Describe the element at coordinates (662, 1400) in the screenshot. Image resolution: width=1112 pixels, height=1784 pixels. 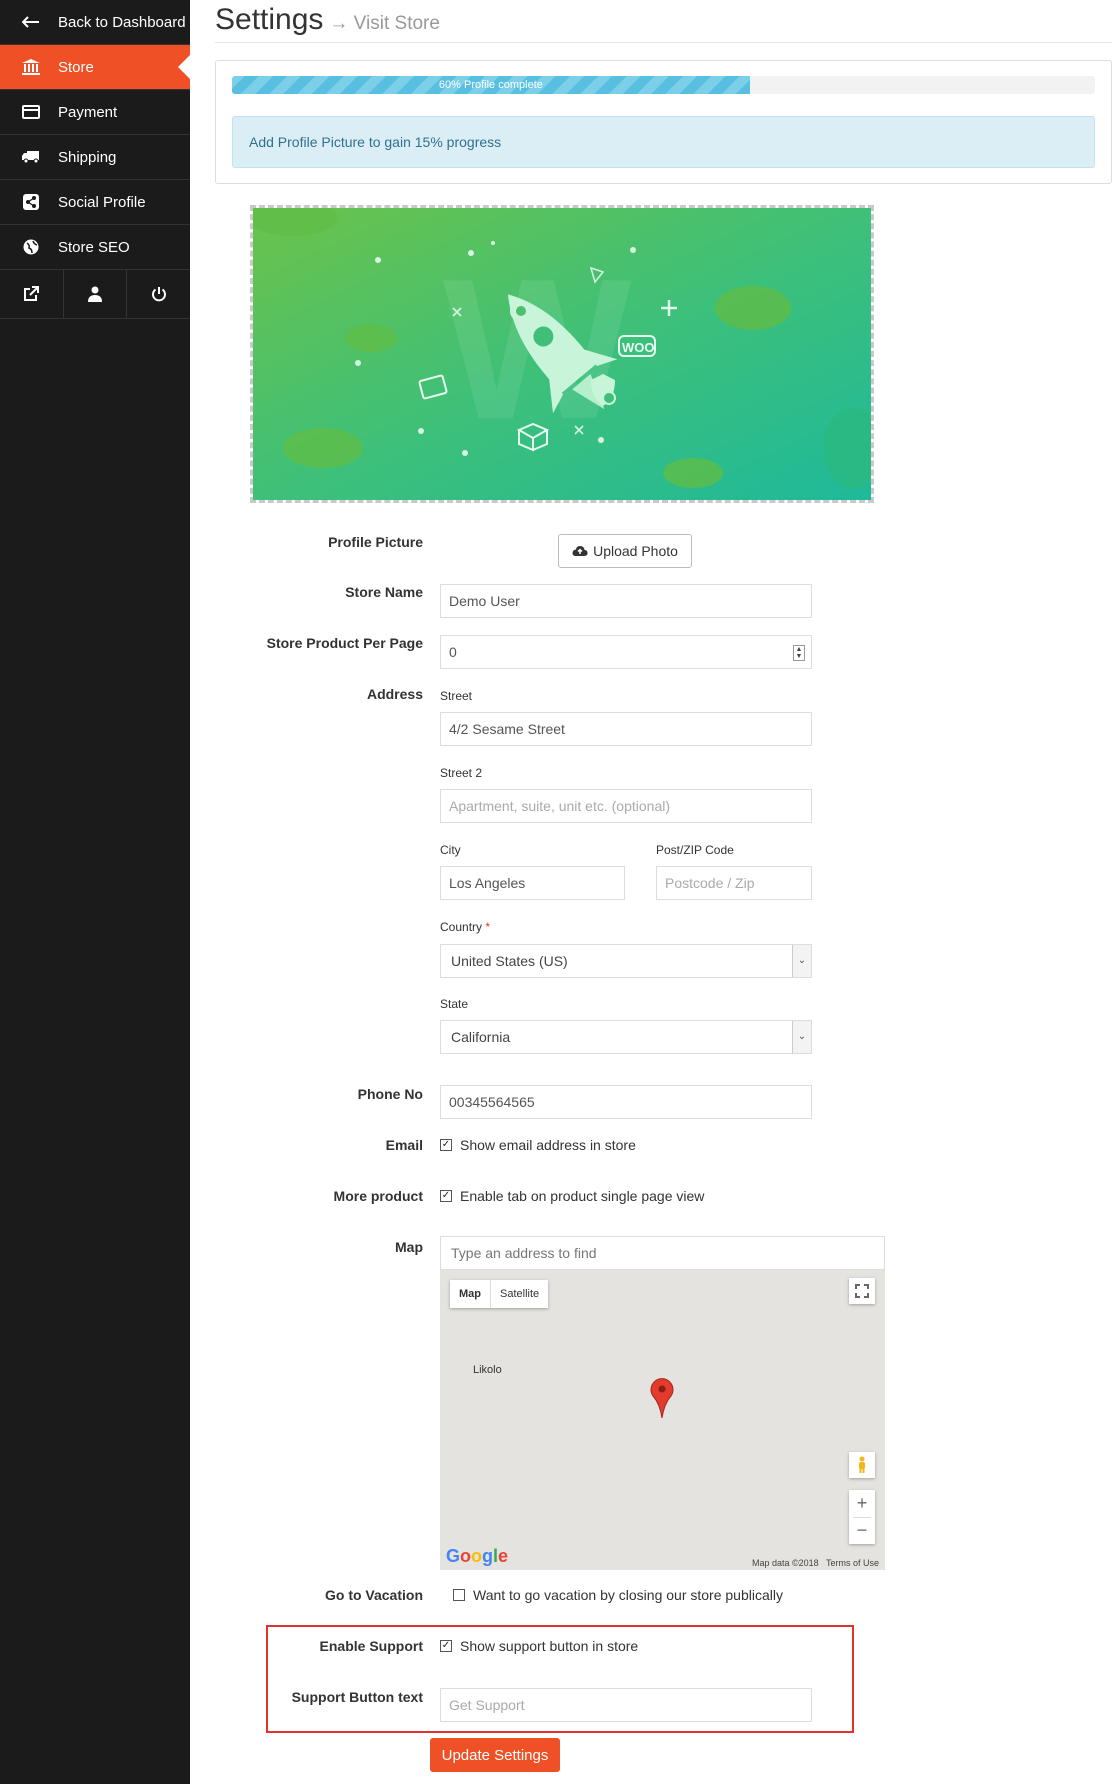
I see `map-pin-icon` at that location.